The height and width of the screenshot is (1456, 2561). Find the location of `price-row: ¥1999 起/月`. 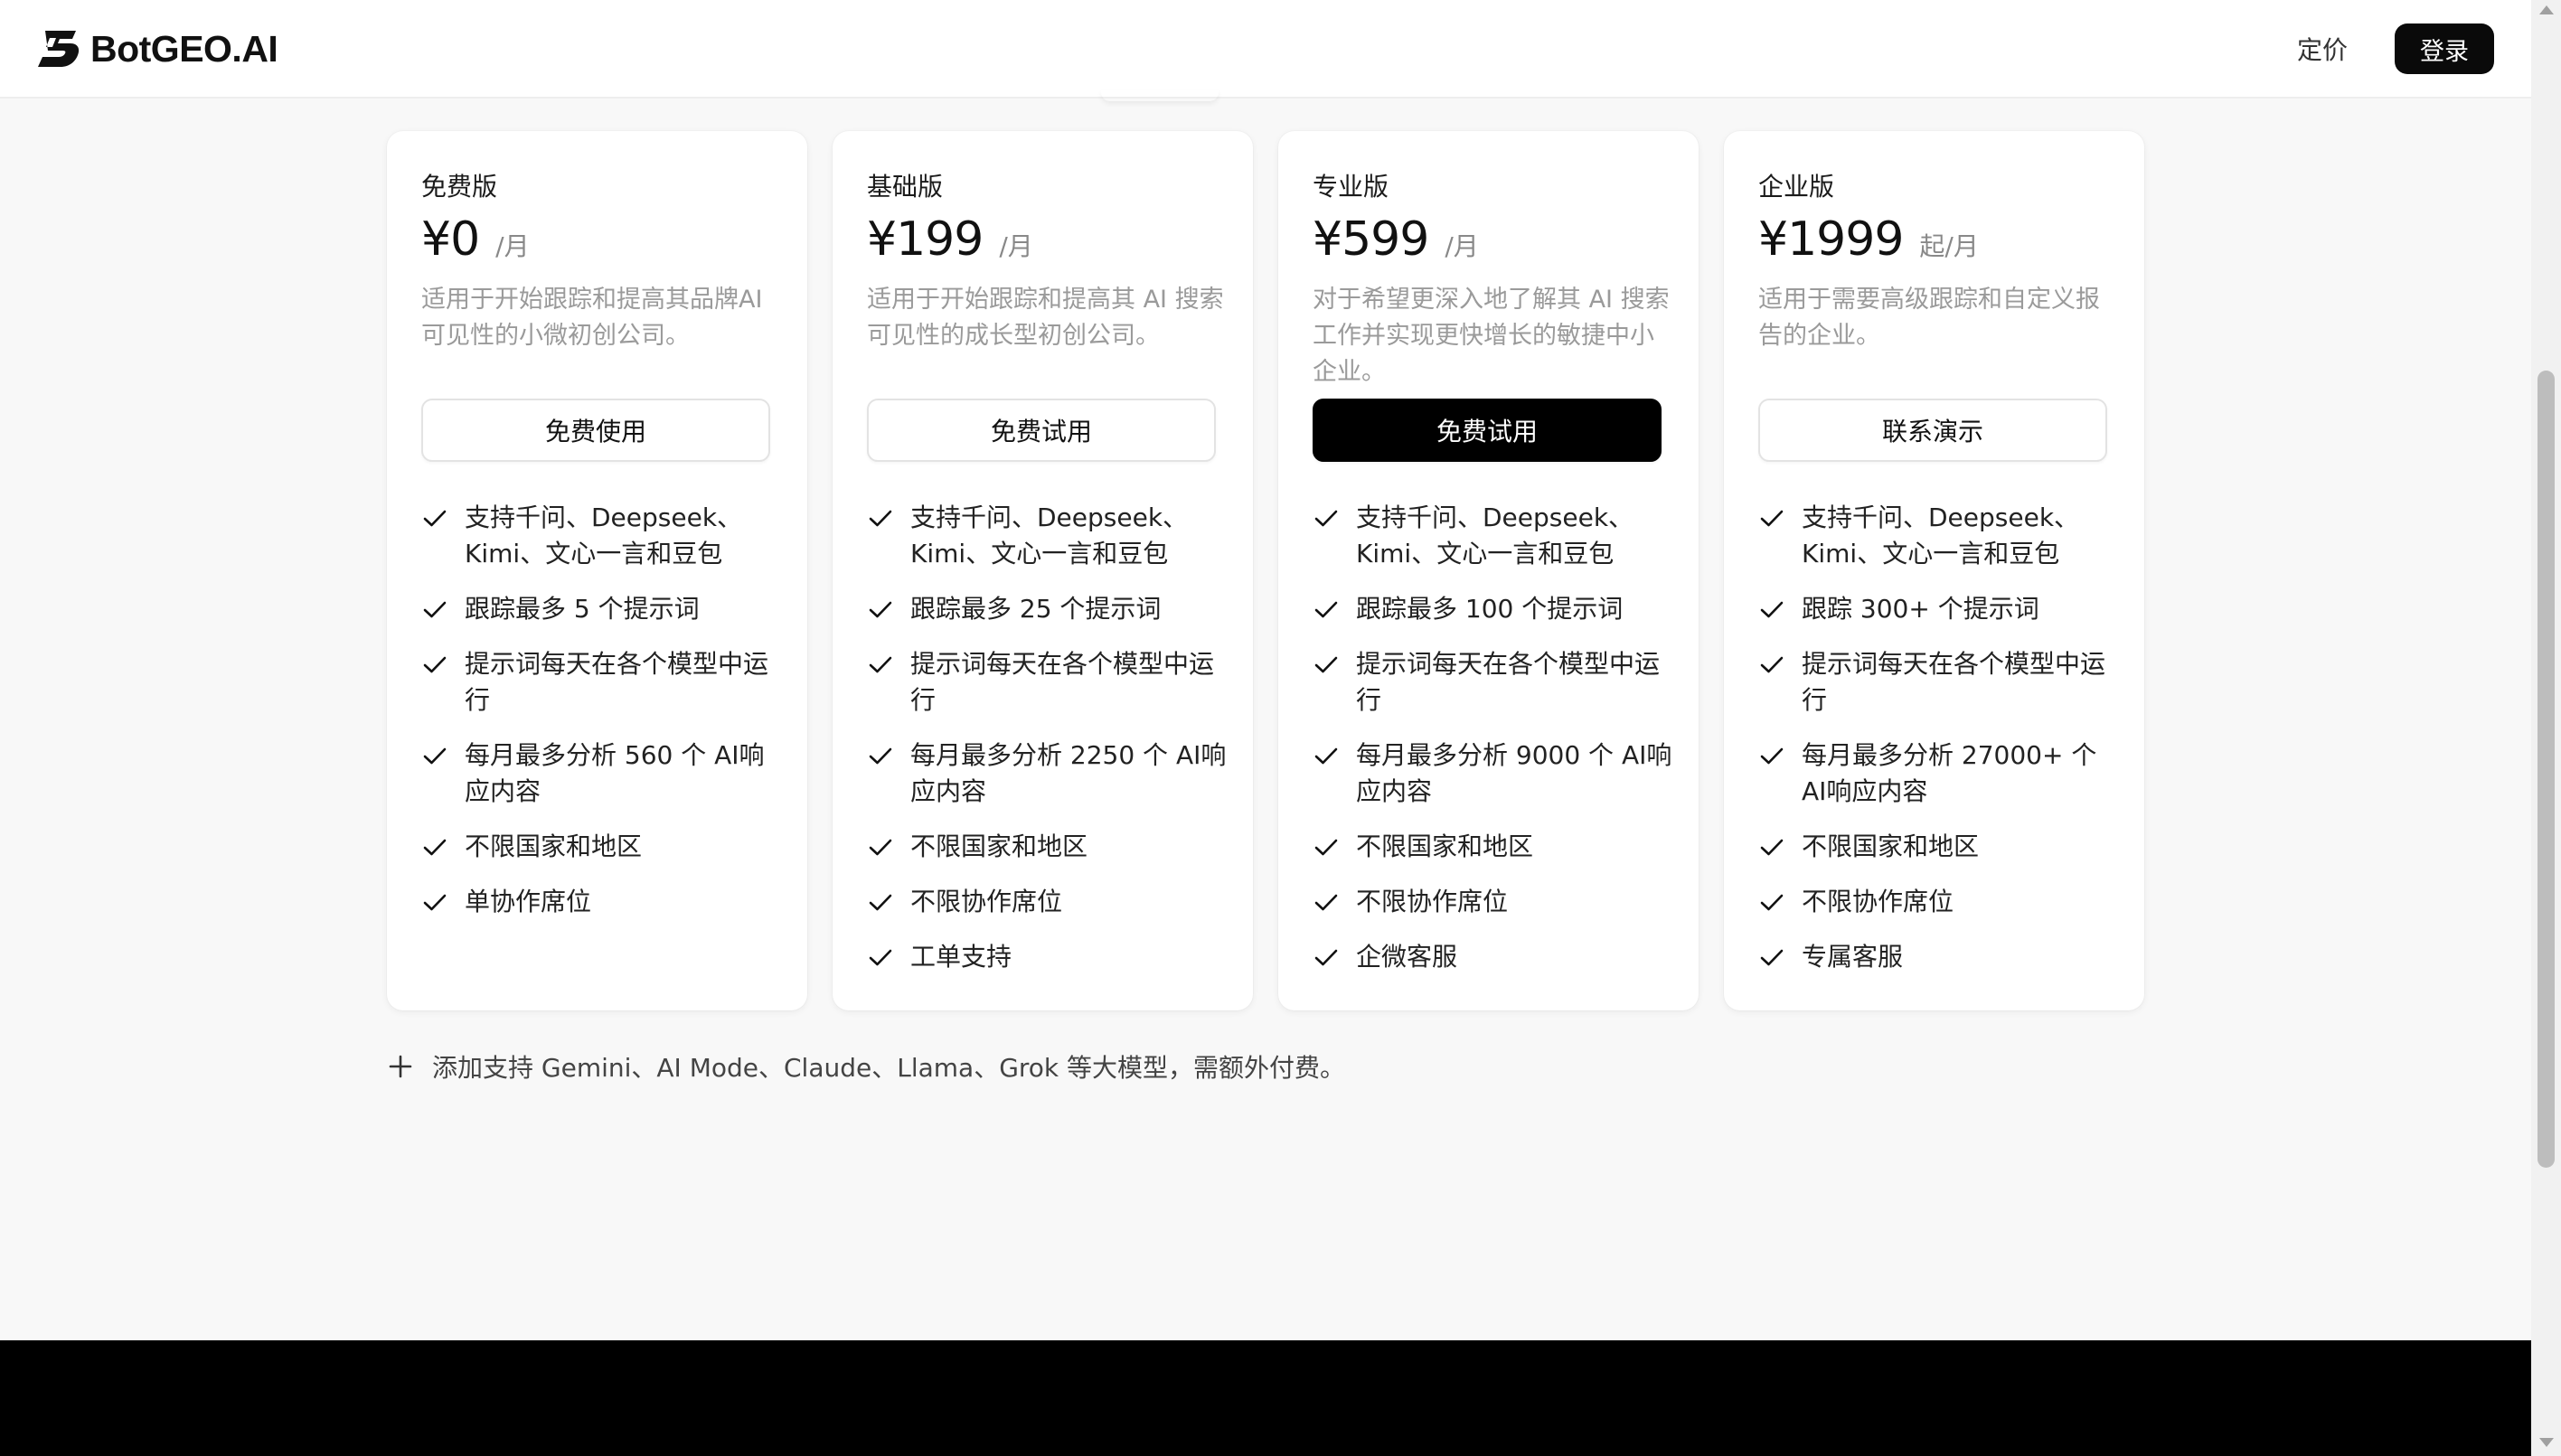

price-row: ¥1999 起/月 is located at coordinates (1868, 239).